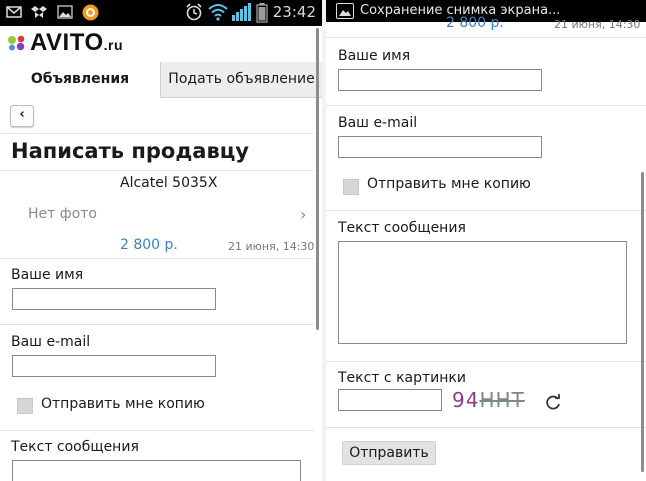 Image resolution: width=646 pixels, height=481 pixels. I want to click on refresh-icon, so click(553, 402).